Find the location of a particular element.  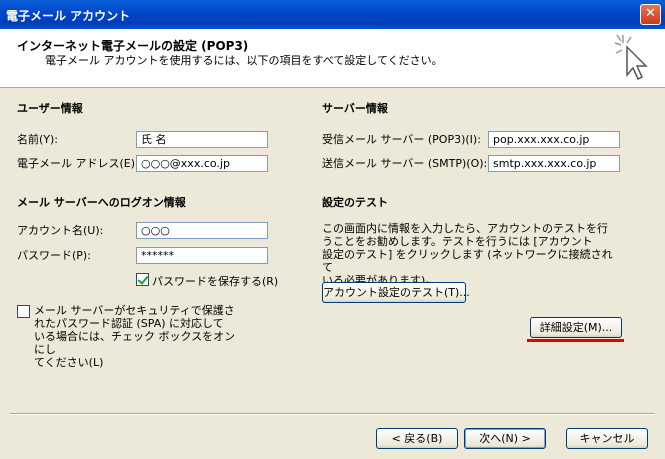

spa-checkbox is located at coordinates (23, 311).